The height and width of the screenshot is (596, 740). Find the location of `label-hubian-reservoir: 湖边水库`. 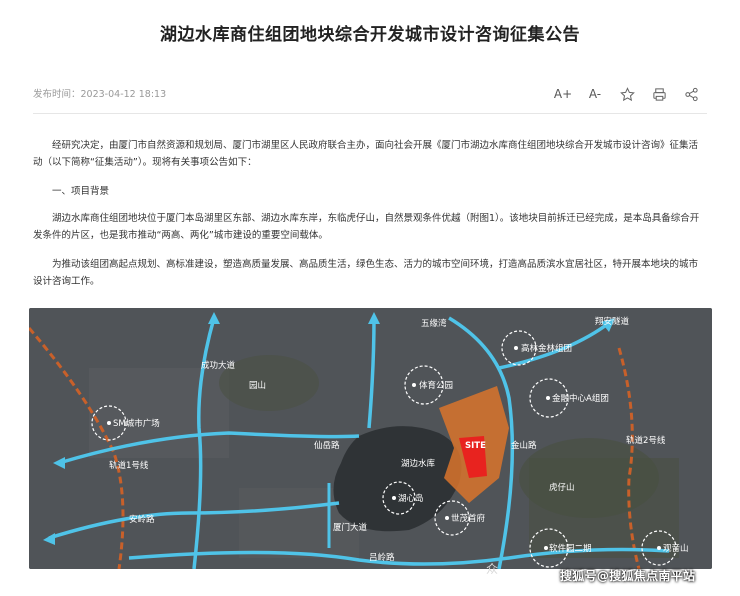

label-hubian-reservoir: 湖边水库 is located at coordinates (418, 463).